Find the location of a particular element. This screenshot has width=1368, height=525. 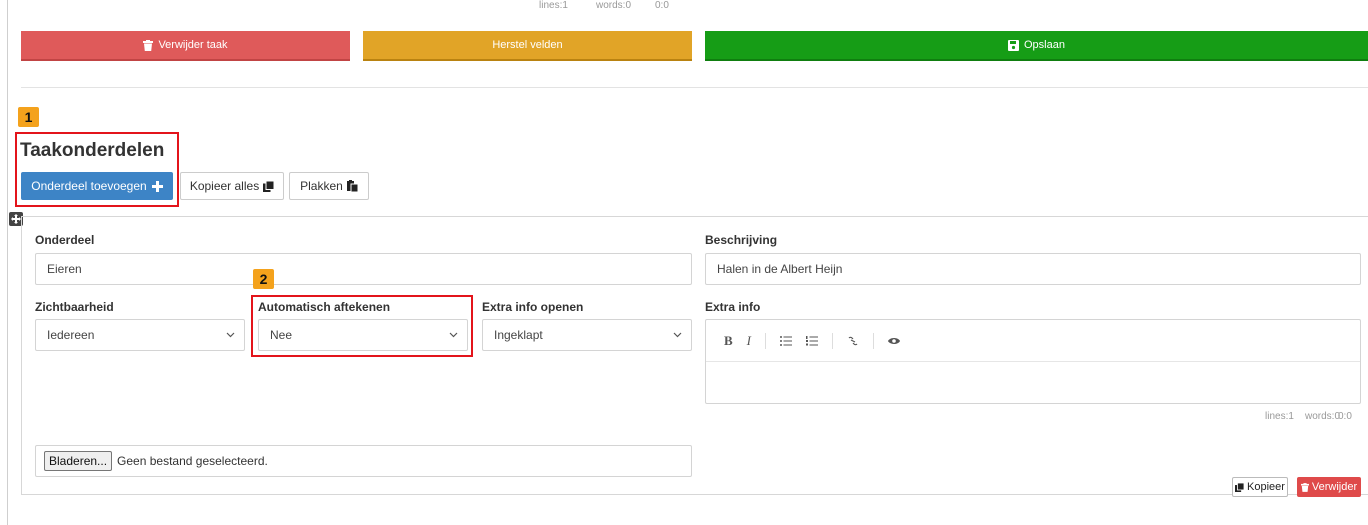

editor-cursor-pos: 0:0 is located at coordinates (1345, 416).